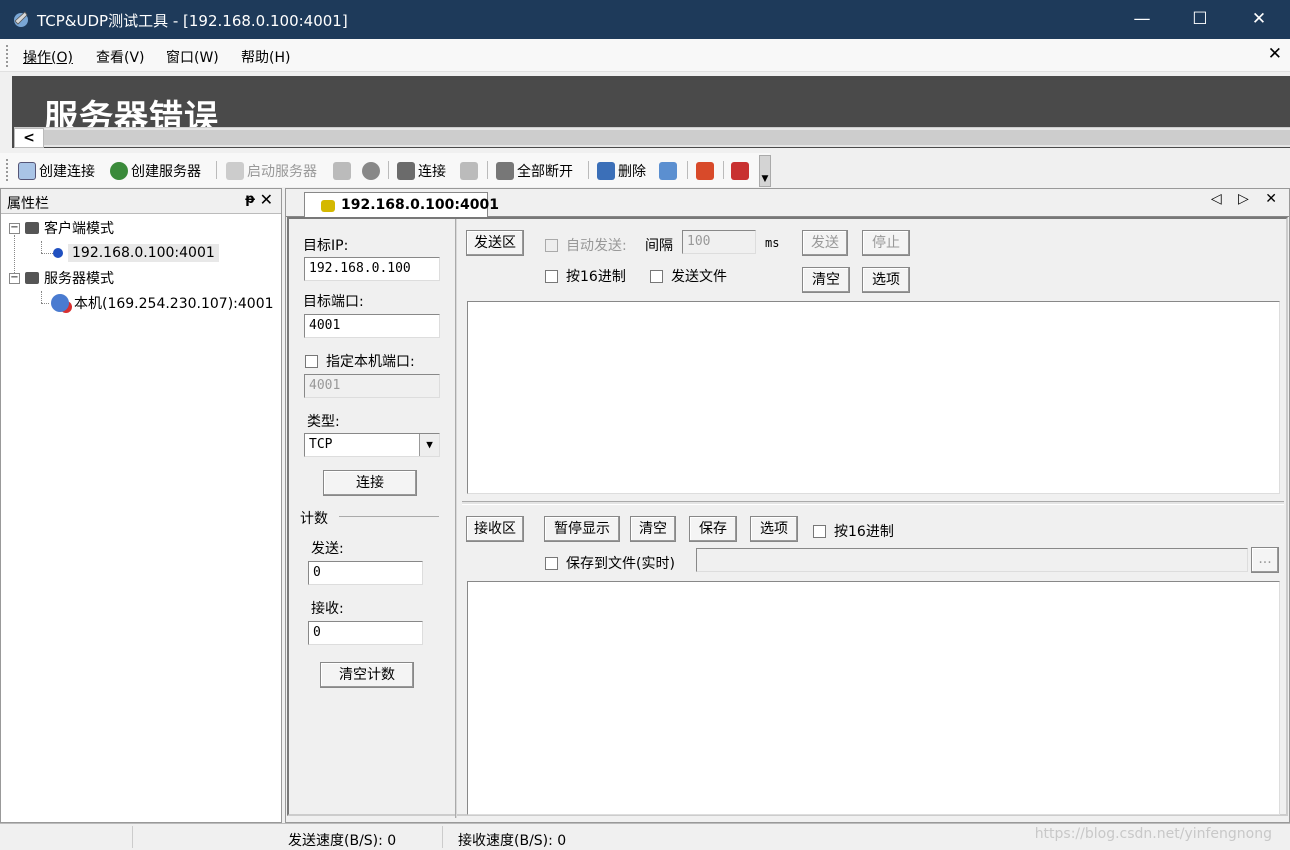  What do you see at coordinates (495, 243) in the screenshot?
I see `send-area-label: 发送区` at bounding box center [495, 243].